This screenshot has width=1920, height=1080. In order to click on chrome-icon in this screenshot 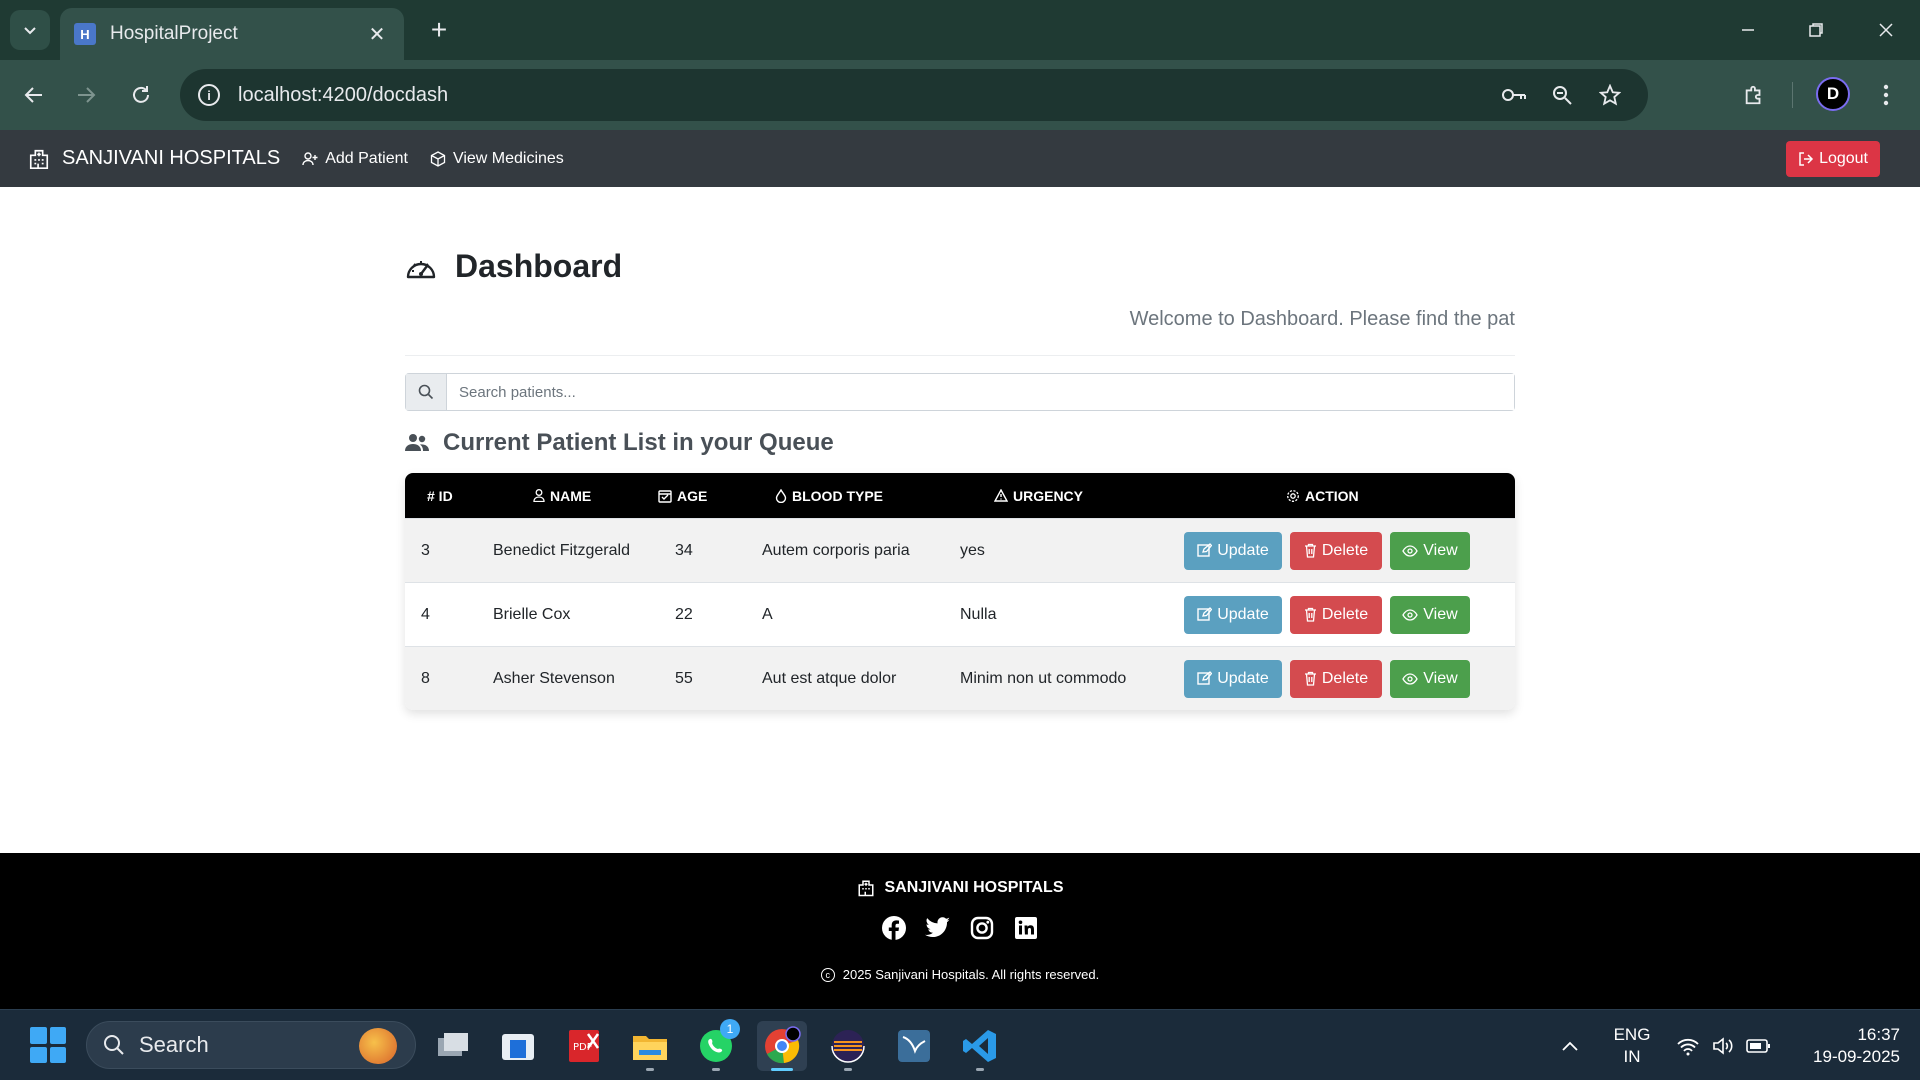, I will do `click(782, 1046)`.